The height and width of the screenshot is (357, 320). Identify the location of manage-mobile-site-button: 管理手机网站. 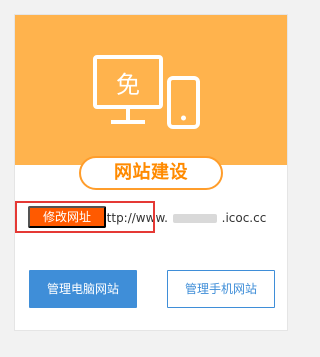
(221, 289).